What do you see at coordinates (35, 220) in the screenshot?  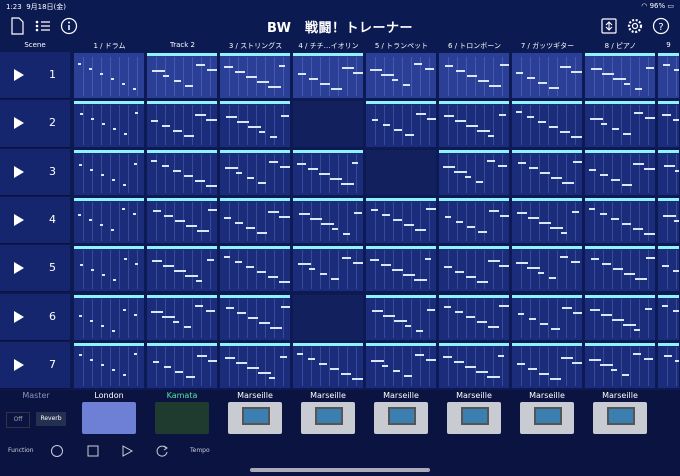 I see `scene-launch-button: 4` at bounding box center [35, 220].